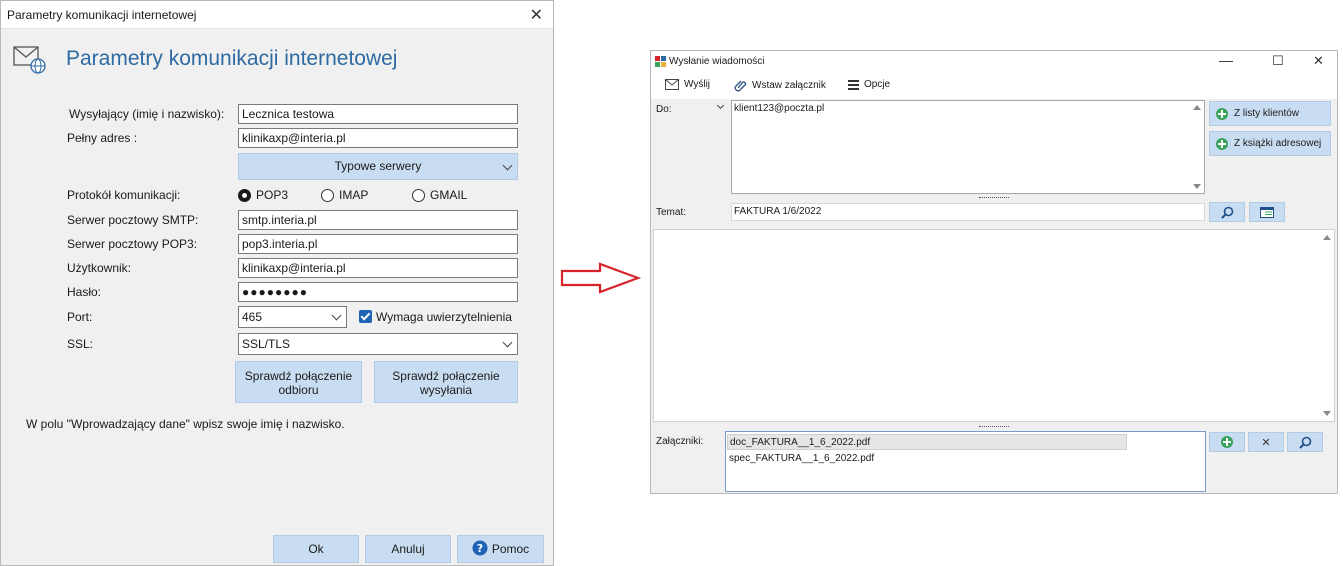 This screenshot has width=1343, height=566. Describe the element at coordinates (354, 195) in the screenshot. I see `radio-imap-label: IMAP` at that location.